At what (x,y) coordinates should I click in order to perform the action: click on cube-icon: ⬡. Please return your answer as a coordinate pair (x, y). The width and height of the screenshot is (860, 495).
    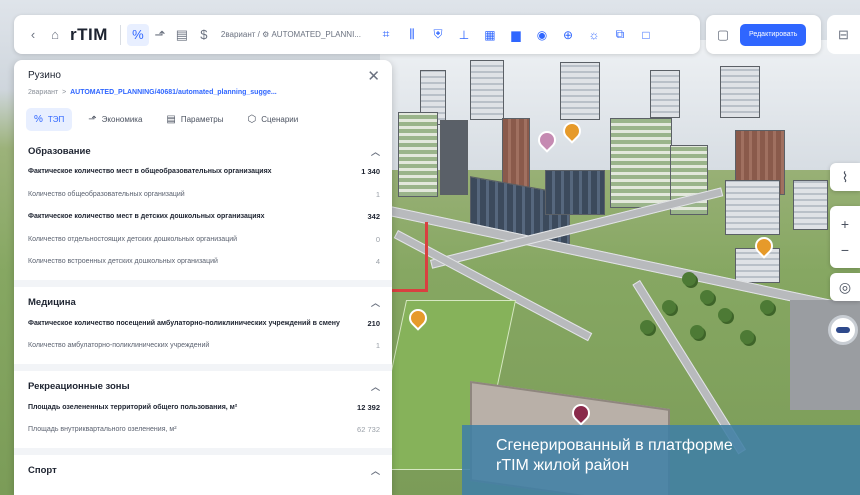
    Looking at the image, I should click on (252, 119).